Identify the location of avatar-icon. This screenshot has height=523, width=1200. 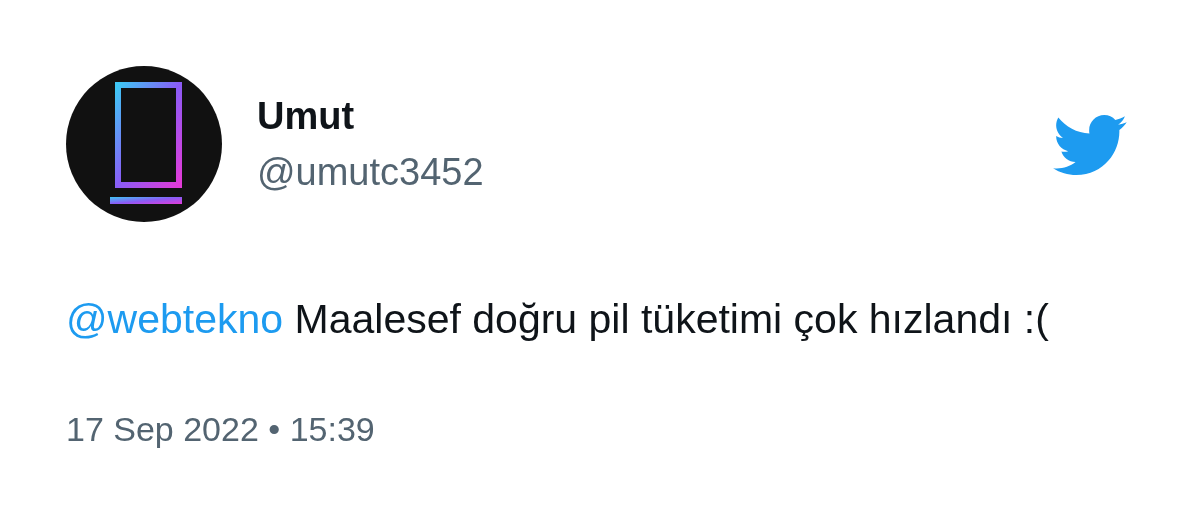
(144, 144).